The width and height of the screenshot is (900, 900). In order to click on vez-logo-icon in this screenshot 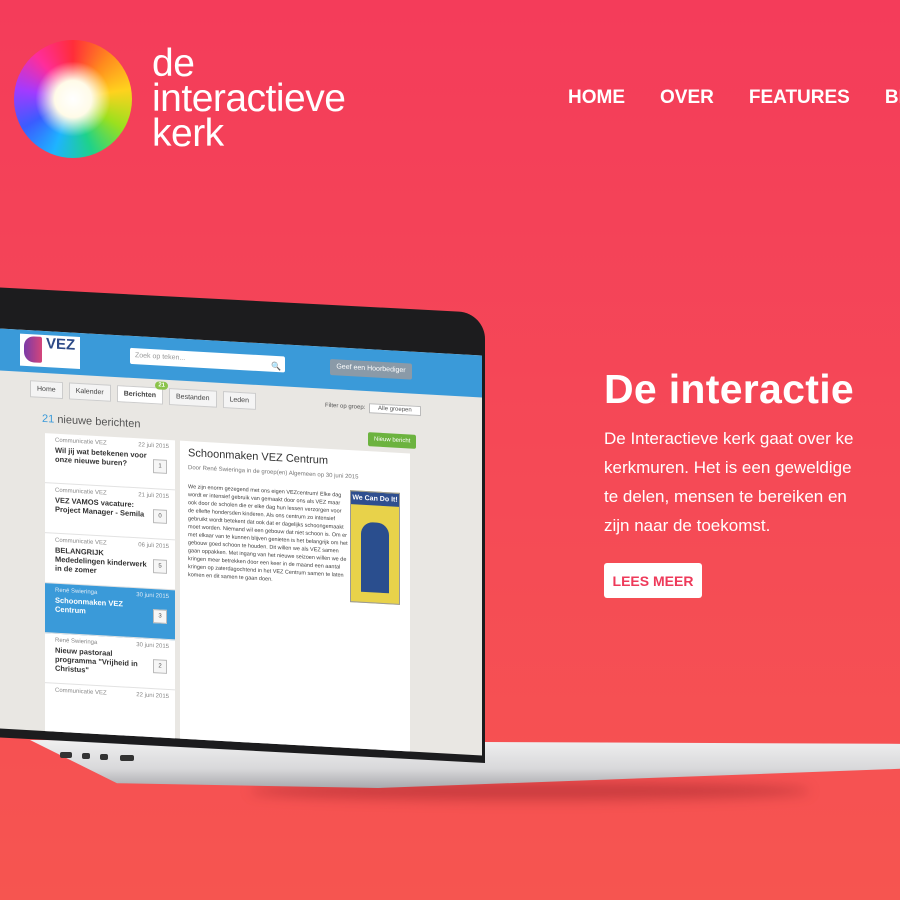, I will do `click(33, 349)`.